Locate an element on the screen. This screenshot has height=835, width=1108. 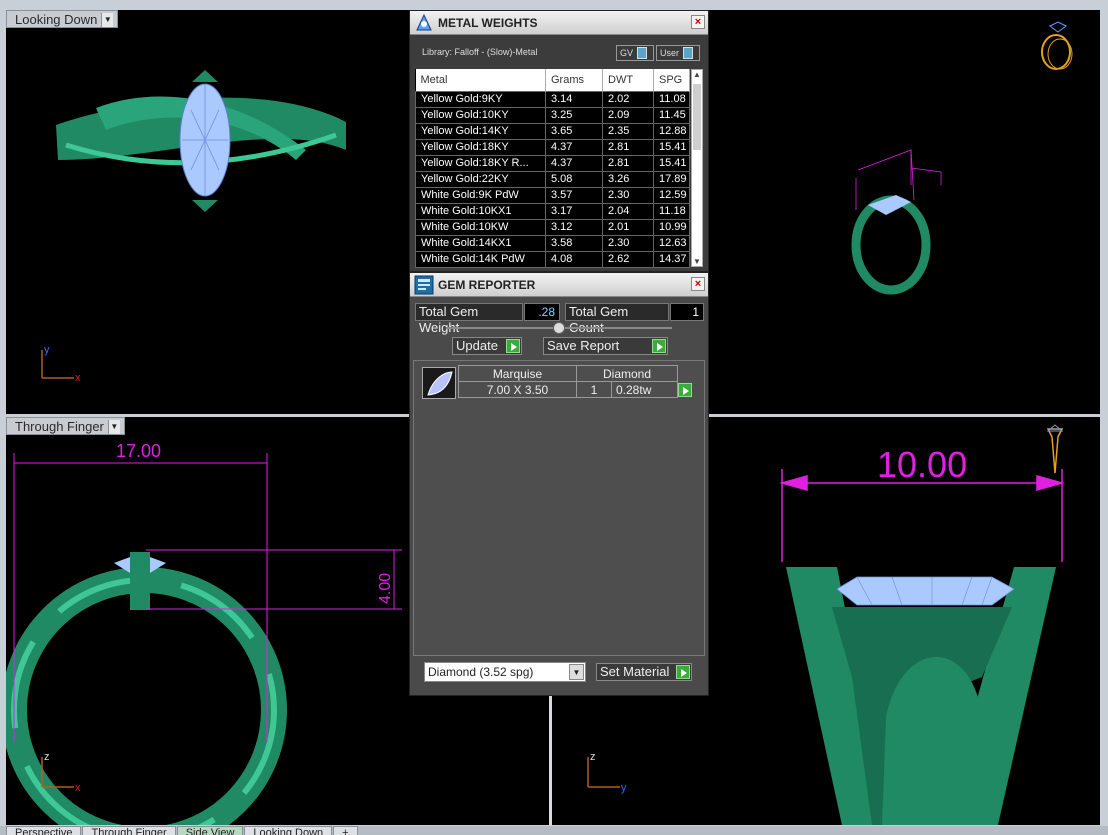
cell-dwt: 2.02 is located at coordinates (628, 99).